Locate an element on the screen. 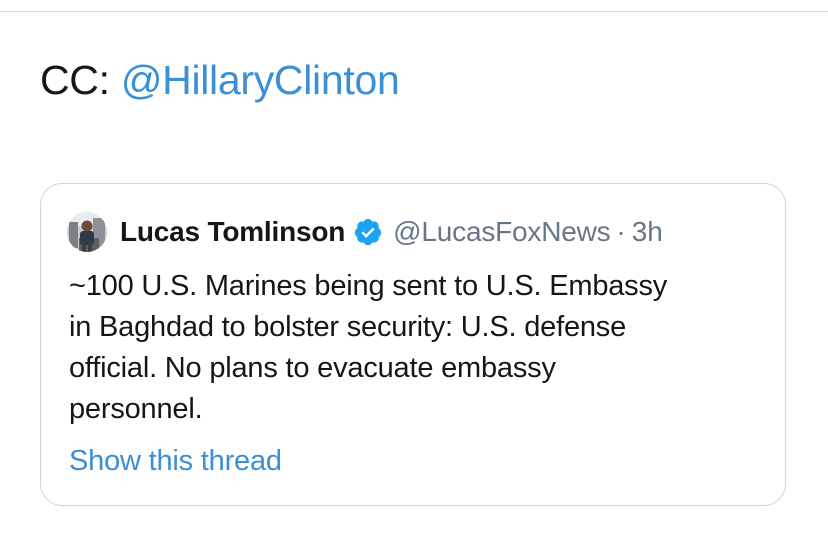 The width and height of the screenshot is (828, 533). tweet-text: CC: @HillaryClinton is located at coordinates (220, 80).